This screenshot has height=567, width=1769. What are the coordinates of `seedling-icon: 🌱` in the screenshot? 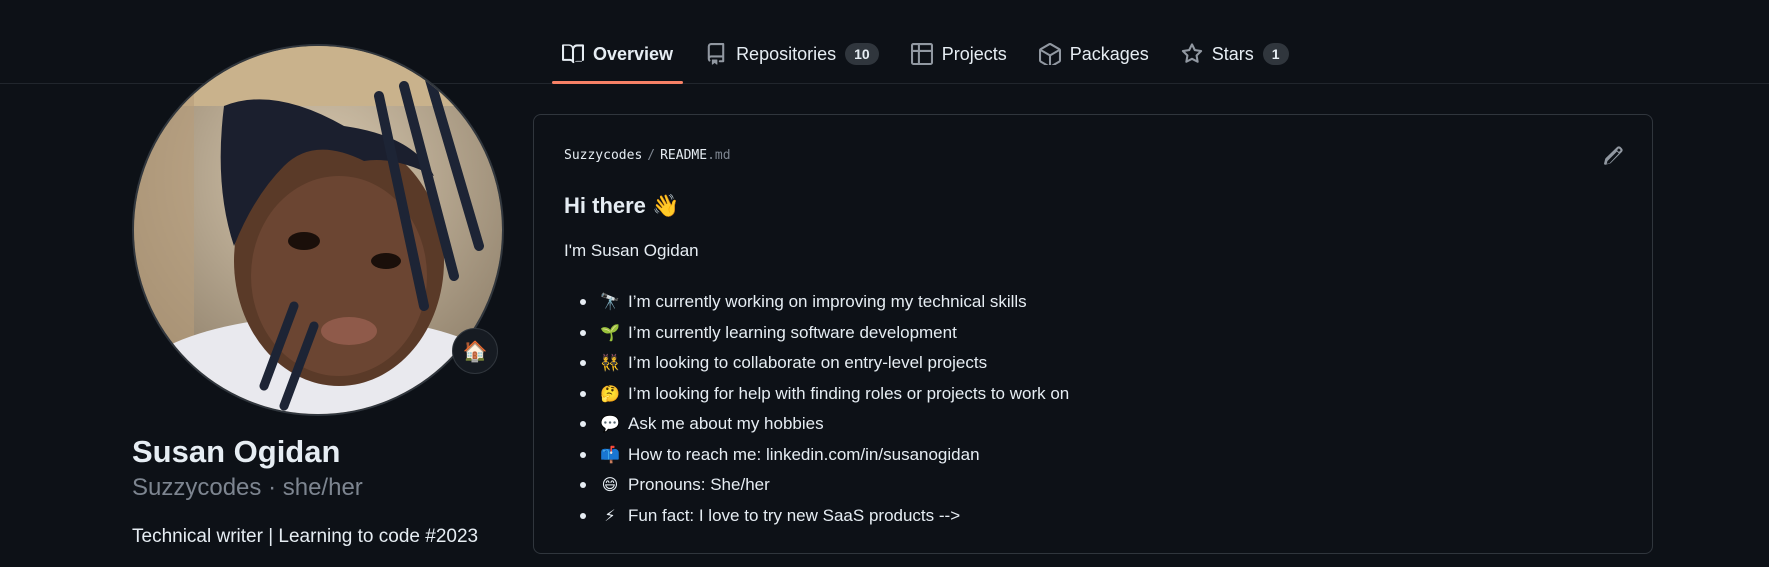 It's located at (610, 333).